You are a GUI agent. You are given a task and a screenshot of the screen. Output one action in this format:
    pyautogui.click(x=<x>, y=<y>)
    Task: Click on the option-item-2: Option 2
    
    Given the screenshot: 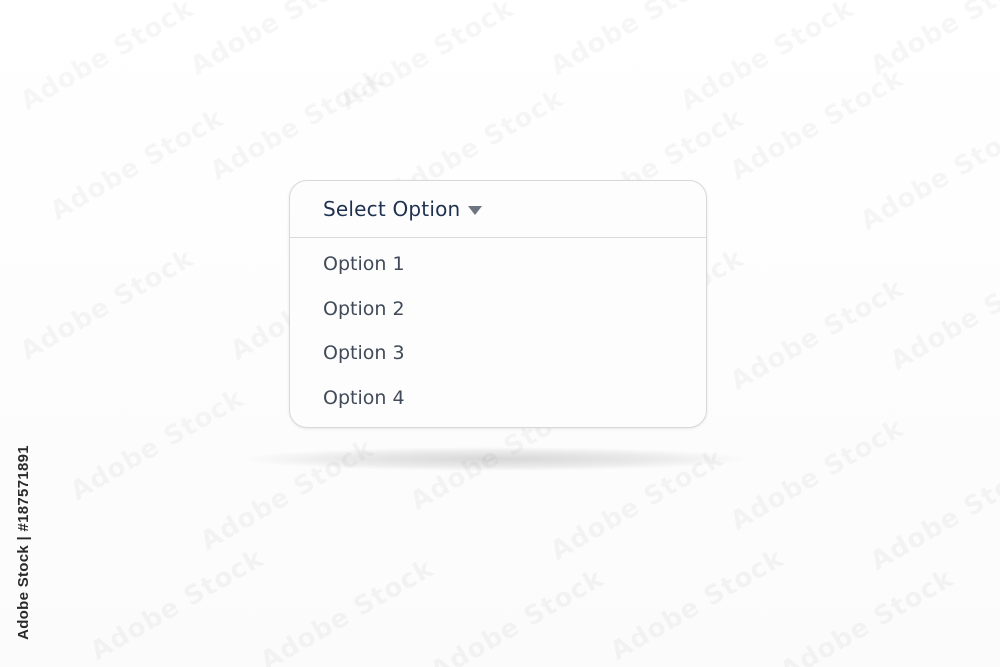 What is the action you would take?
    pyautogui.click(x=498, y=309)
    